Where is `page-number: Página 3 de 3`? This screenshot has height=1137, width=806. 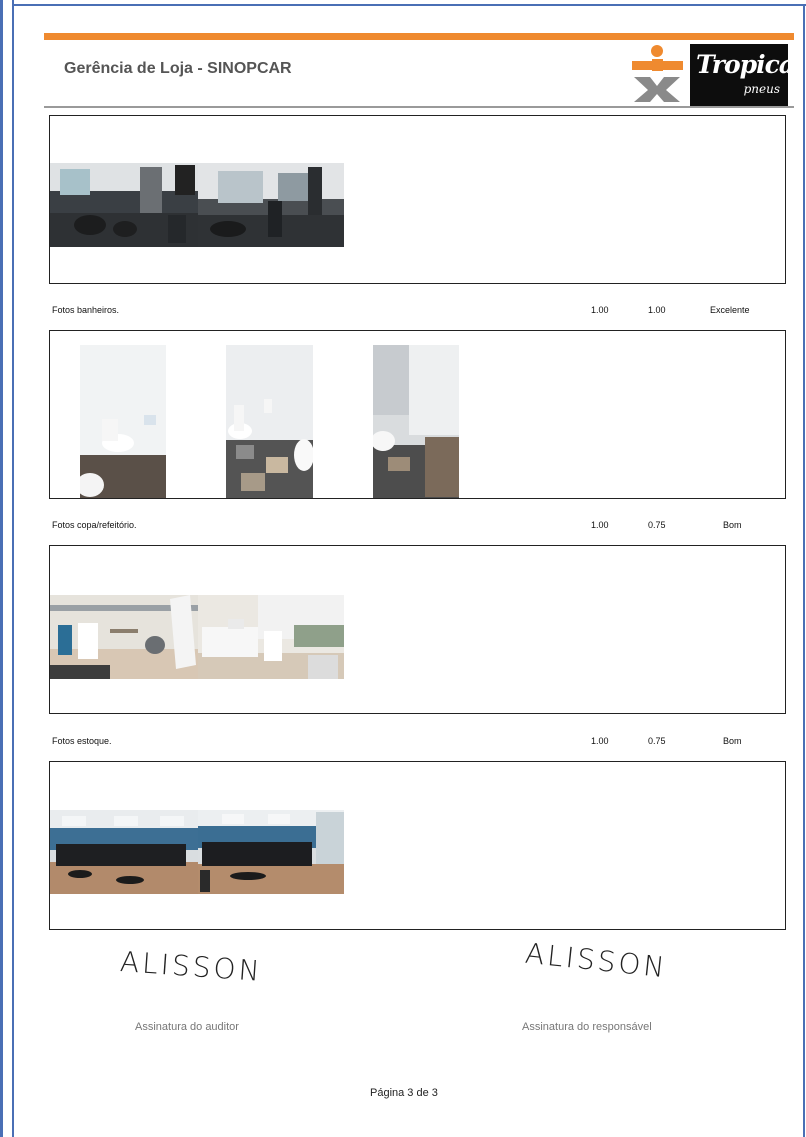
page-number: Página 3 de 3 is located at coordinates (404, 1093).